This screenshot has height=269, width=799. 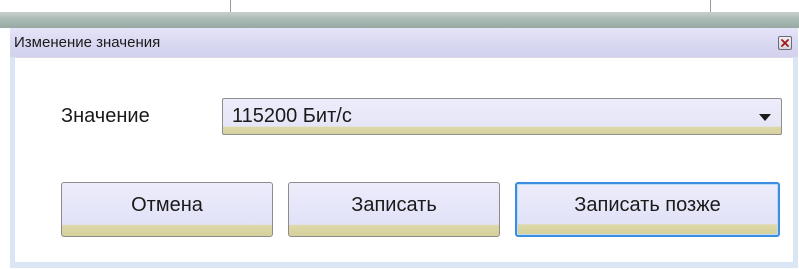 I want to click on dialog-titlebar: Изменение значения, so click(x=404, y=42).